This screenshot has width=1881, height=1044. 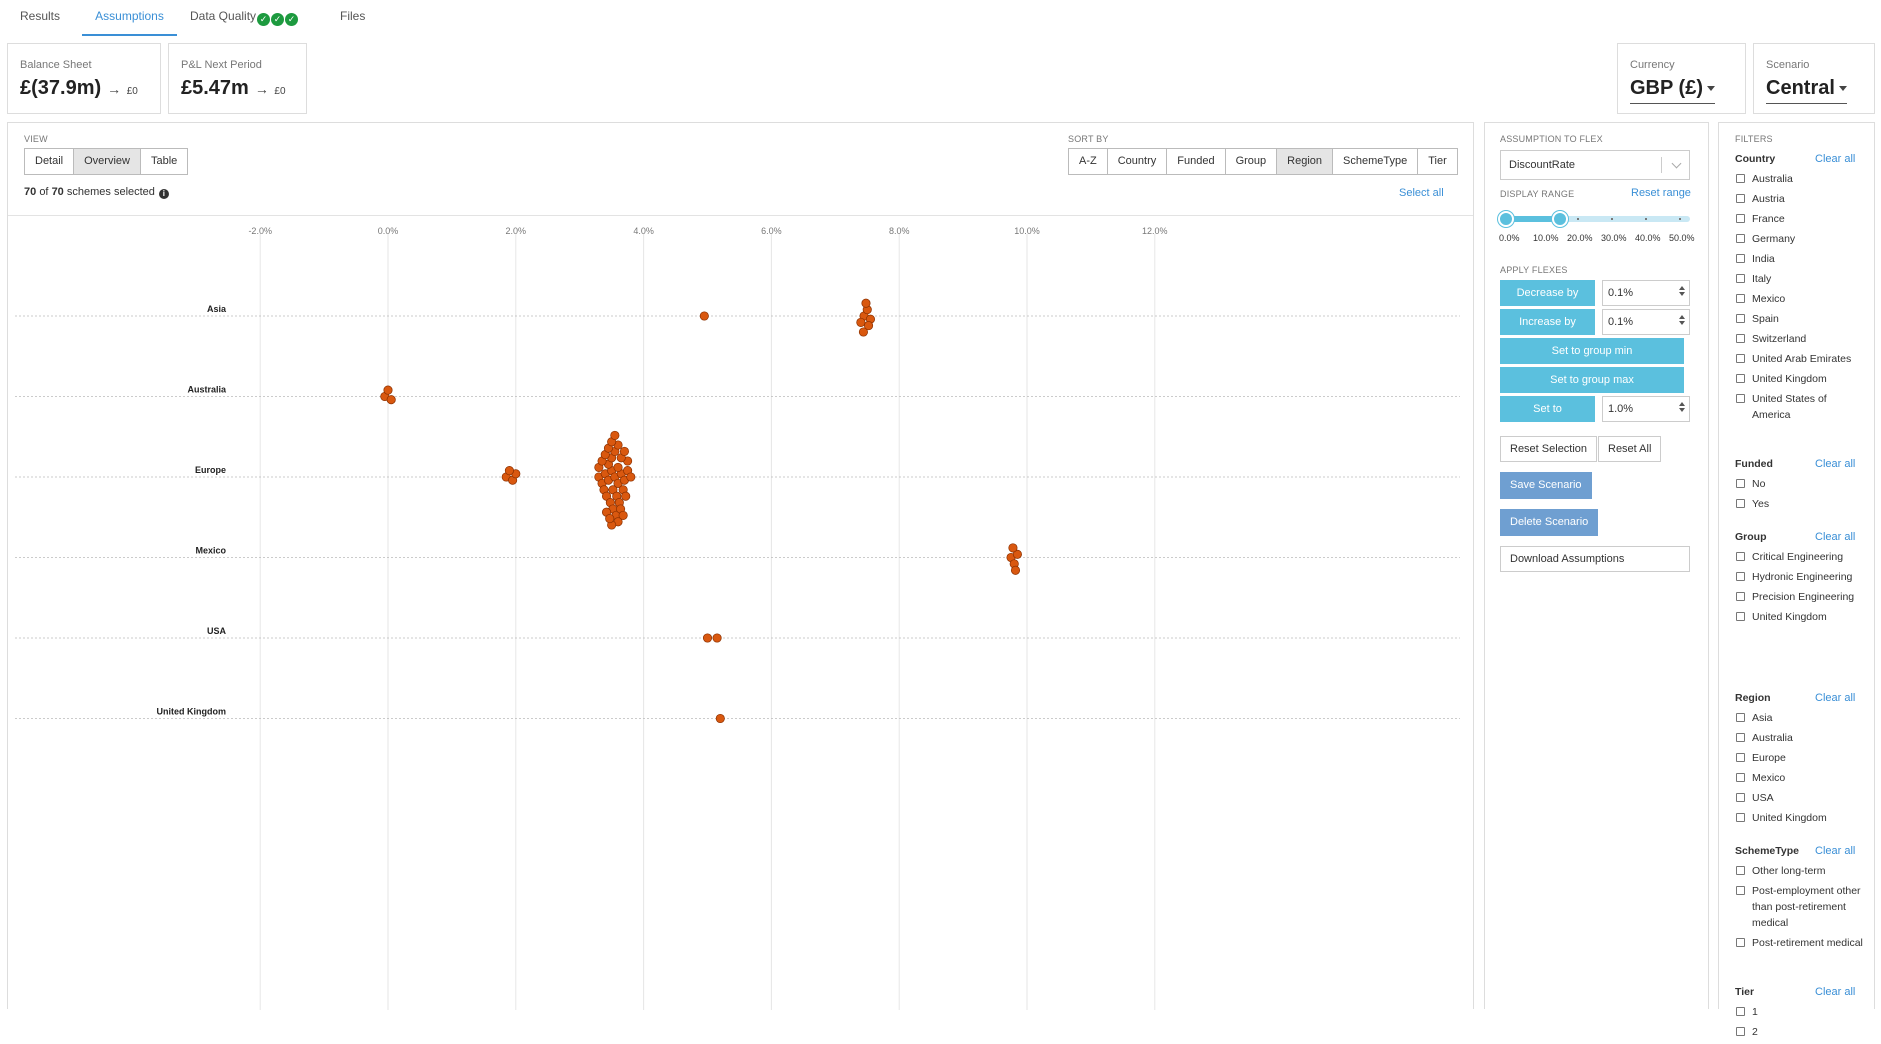 I want to click on tab-assumptions: Assumptions, so click(x=129, y=18).